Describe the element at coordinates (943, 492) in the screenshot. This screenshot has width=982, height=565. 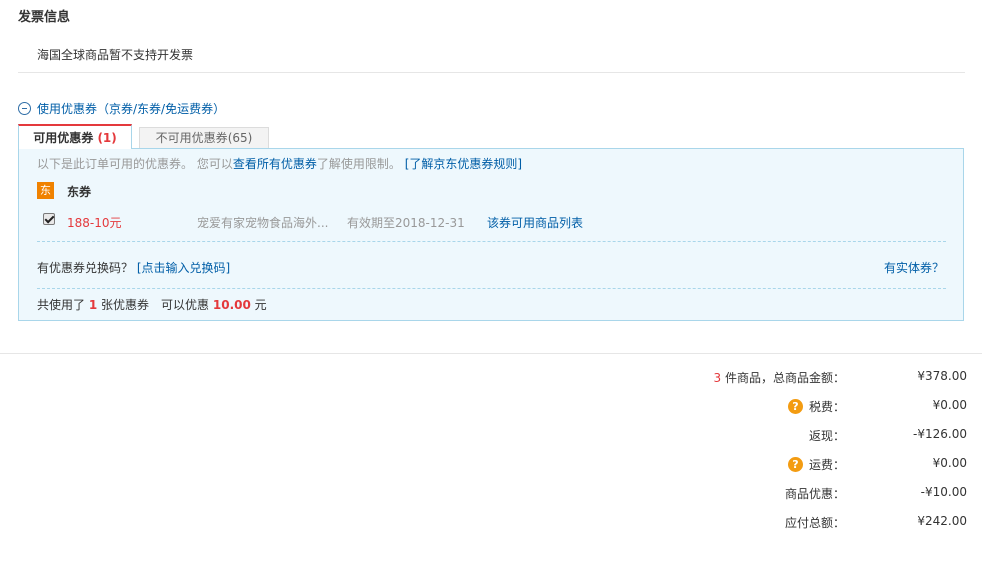
I see `discount-value: -¥10.00` at that location.